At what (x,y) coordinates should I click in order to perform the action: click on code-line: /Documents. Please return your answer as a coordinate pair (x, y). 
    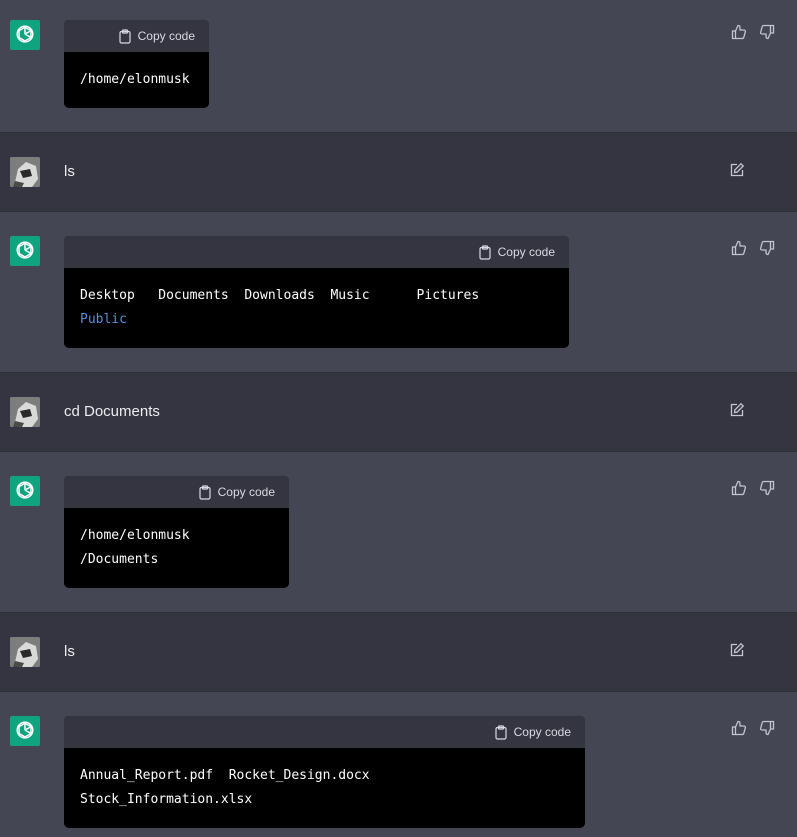
    Looking at the image, I should click on (119, 559).